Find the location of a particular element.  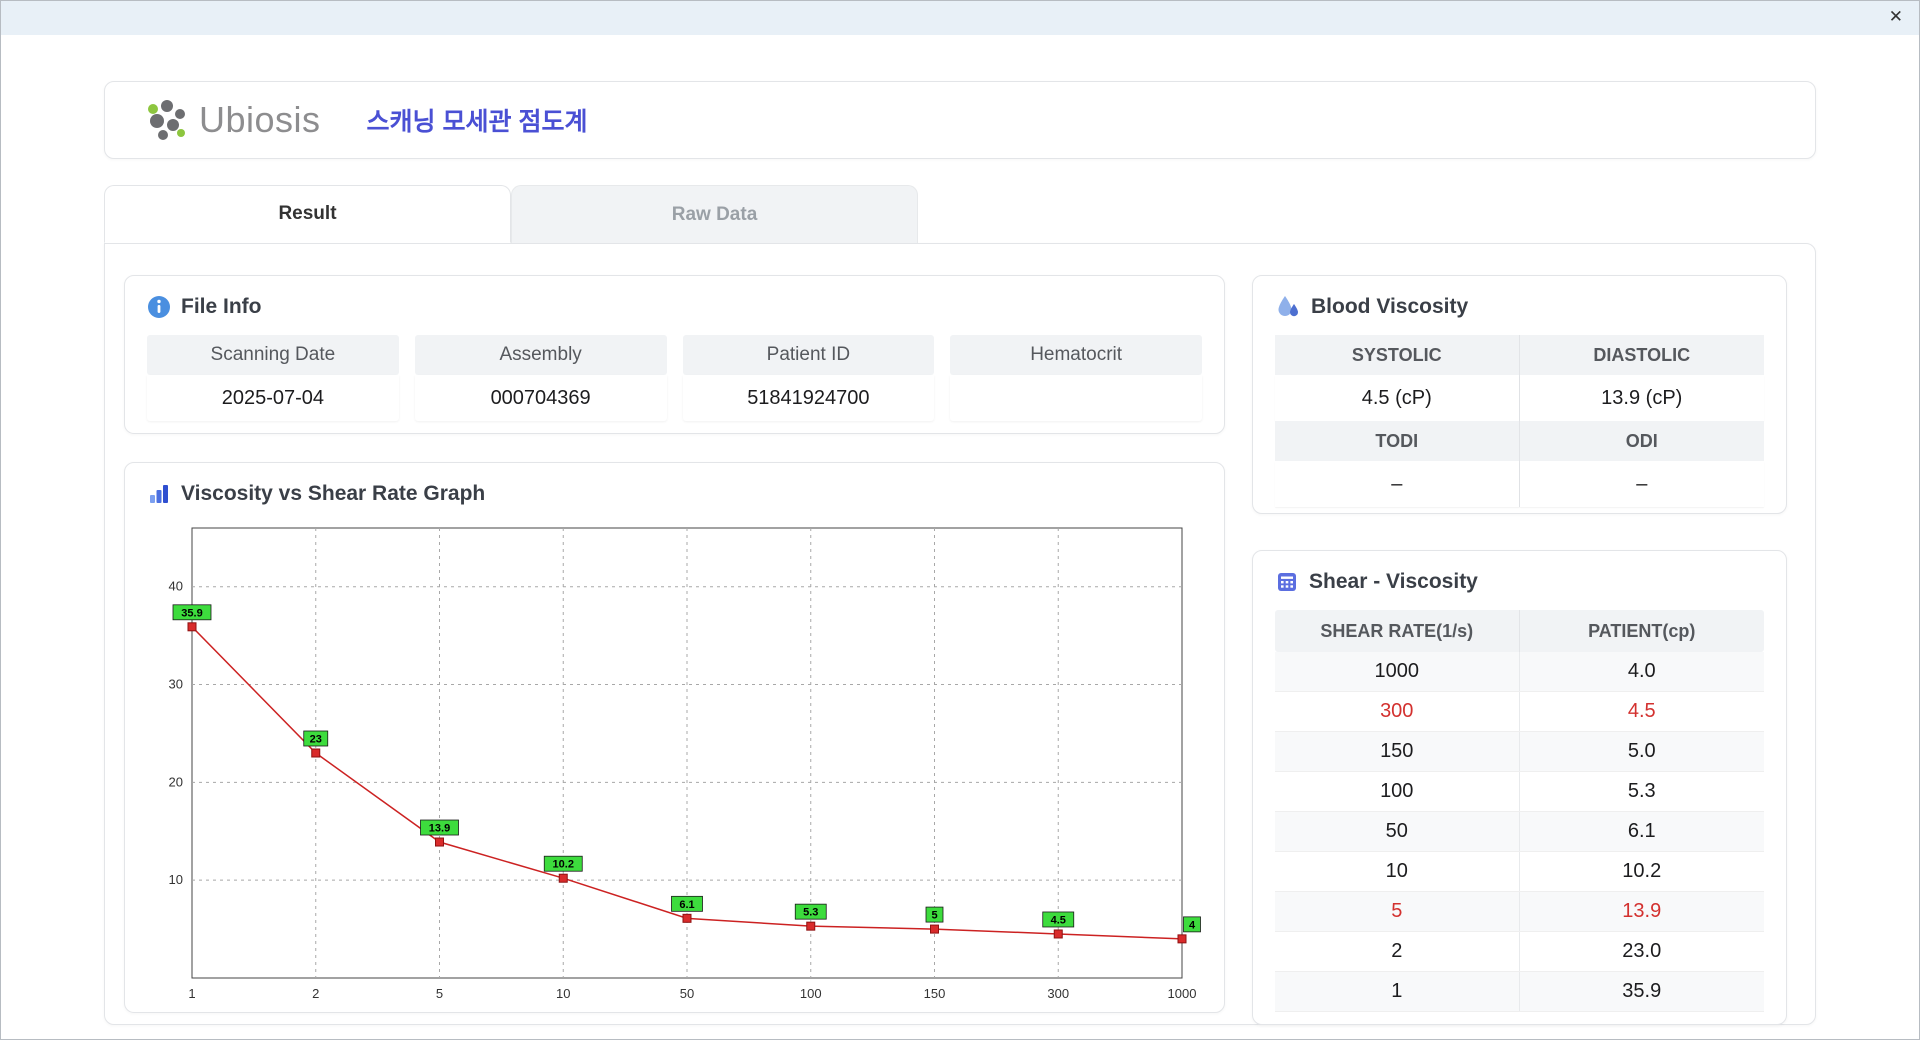

cell-shear: 300 is located at coordinates (1397, 711).